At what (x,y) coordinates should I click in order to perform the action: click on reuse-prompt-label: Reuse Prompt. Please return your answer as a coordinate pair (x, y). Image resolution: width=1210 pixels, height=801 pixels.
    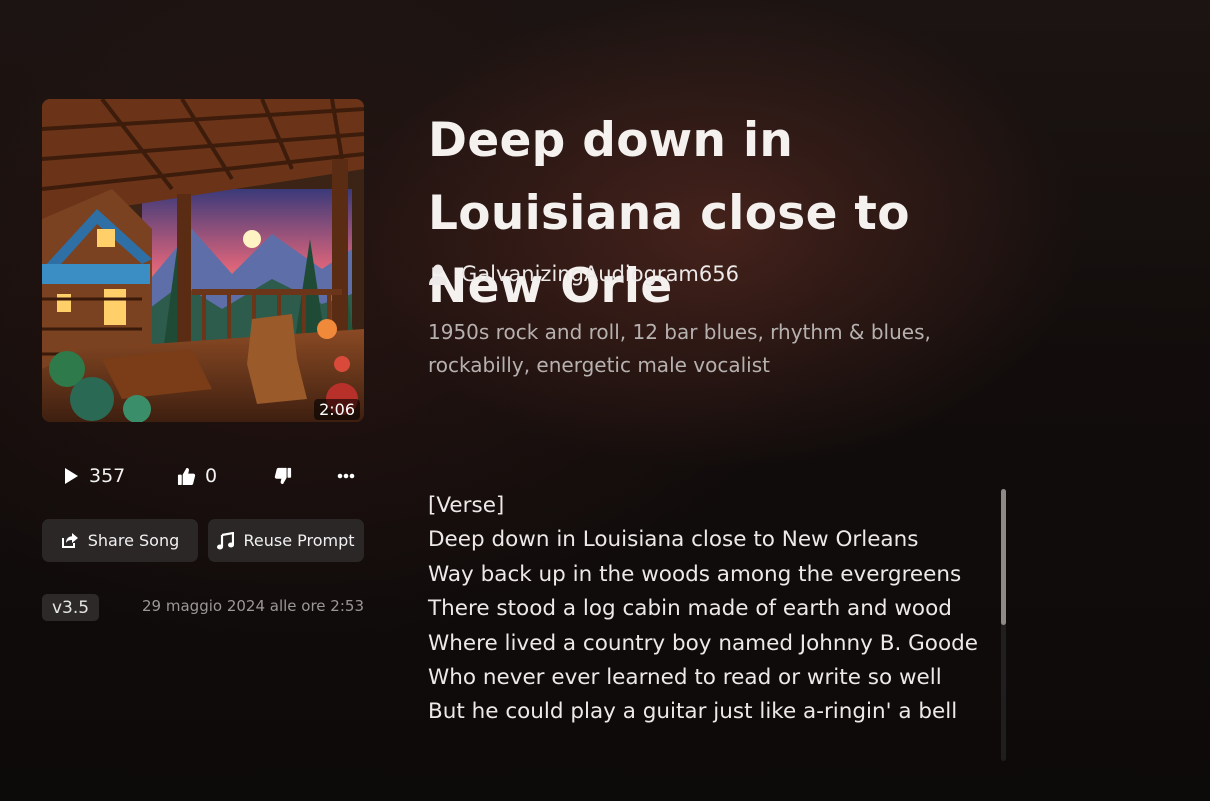
    Looking at the image, I should click on (299, 540).